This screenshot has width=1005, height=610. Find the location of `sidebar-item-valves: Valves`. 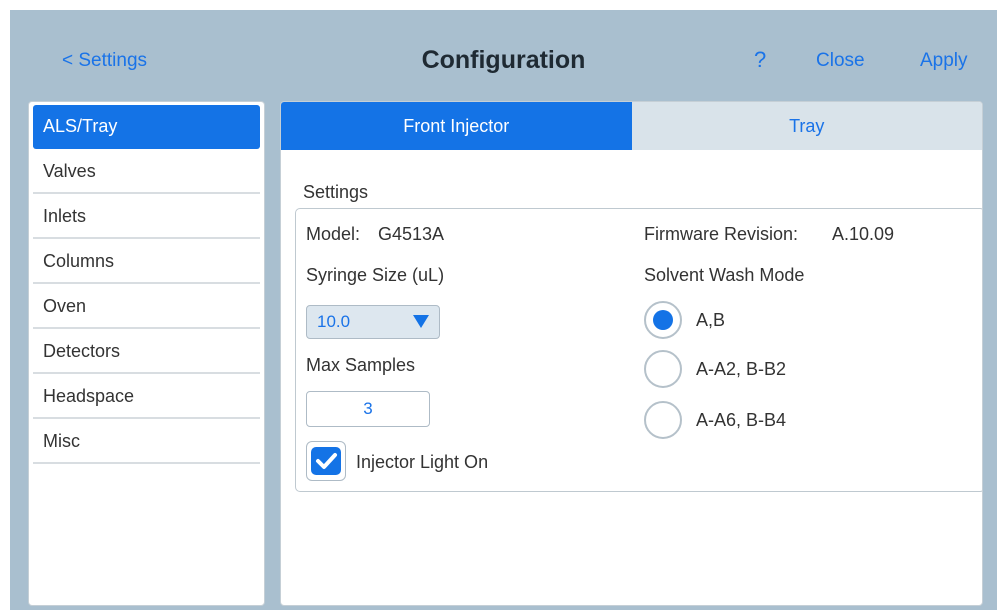

sidebar-item-valves: Valves is located at coordinates (146, 172).